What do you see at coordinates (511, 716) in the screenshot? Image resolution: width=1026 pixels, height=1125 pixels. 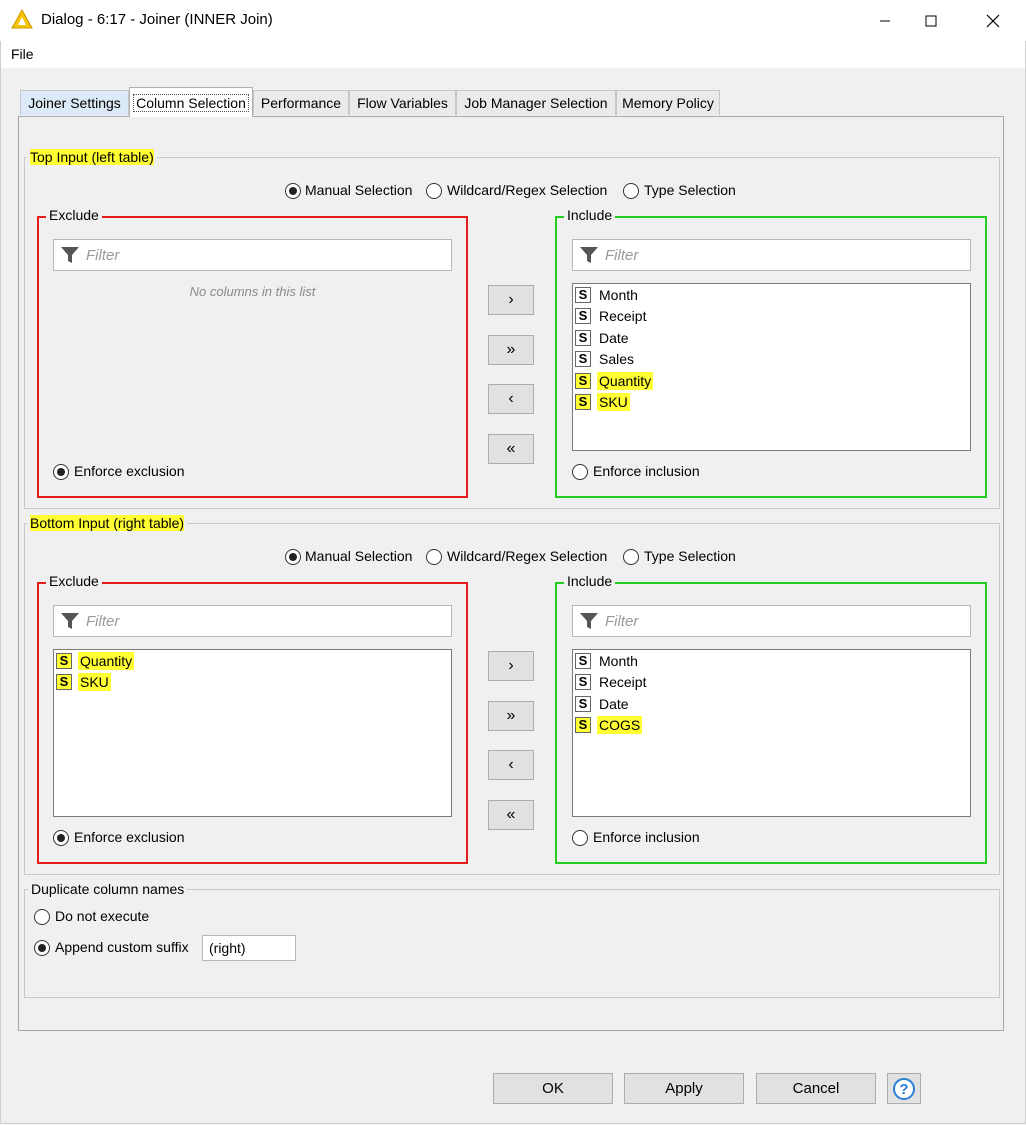 I see `bottom-add-all-button: »` at bounding box center [511, 716].